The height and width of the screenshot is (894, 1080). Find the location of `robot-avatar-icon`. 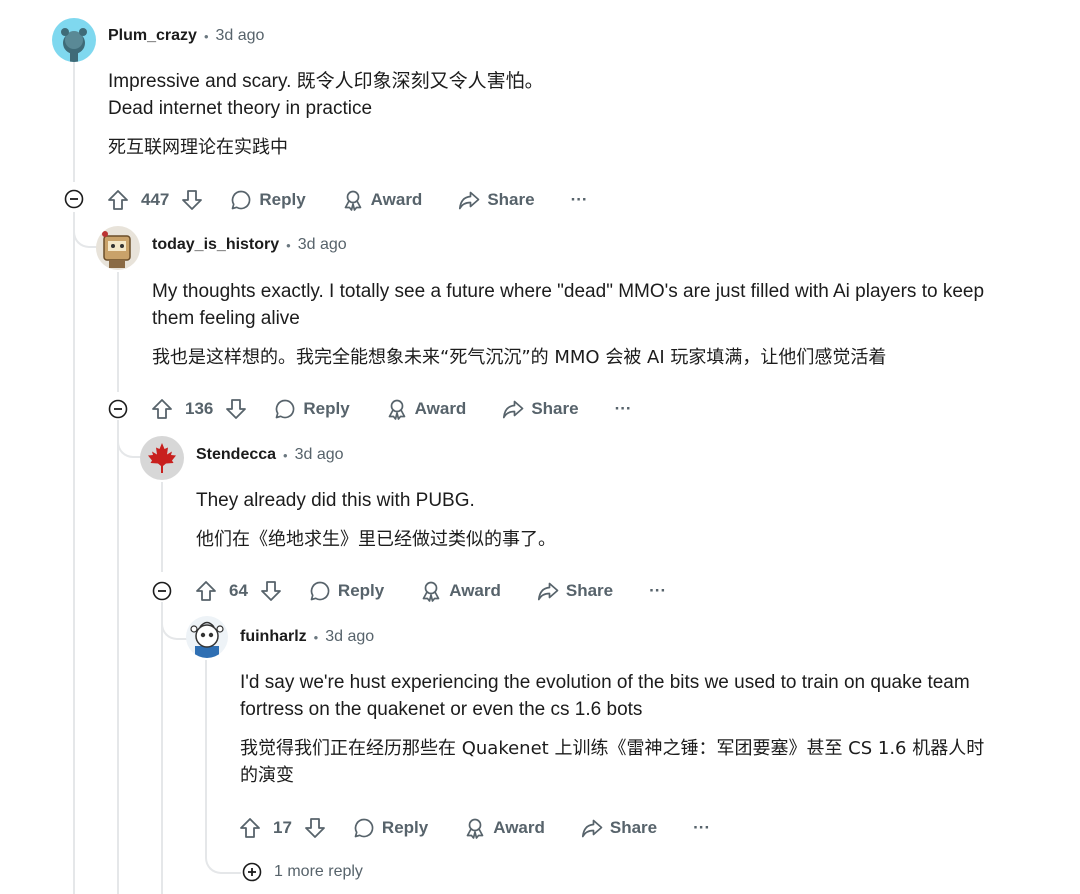

robot-avatar-icon is located at coordinates (116, 249).